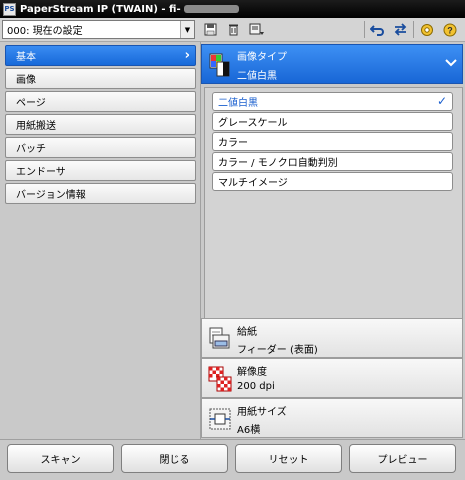 The height and width of the screenshot is (480, 465). I want to click on help-icon: ?, so click(450, 29).